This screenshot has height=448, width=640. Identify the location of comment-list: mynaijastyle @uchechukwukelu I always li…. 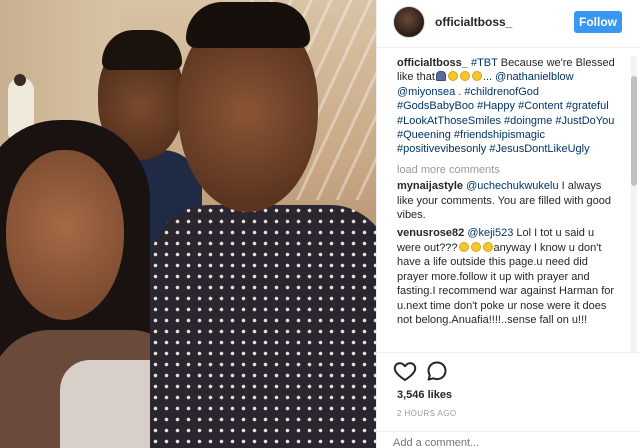
(506, 253).